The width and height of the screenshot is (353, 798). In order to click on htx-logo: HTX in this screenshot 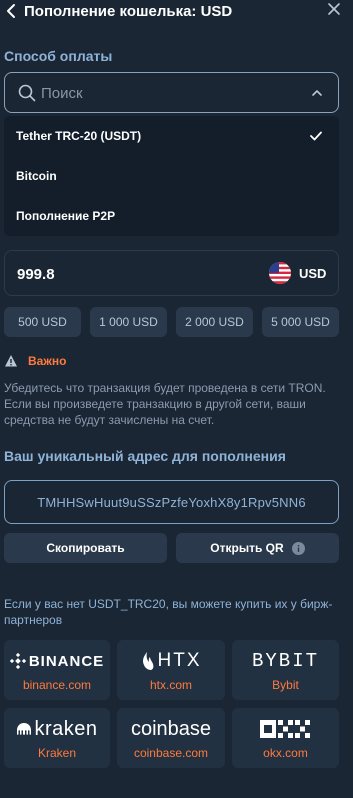, I will do `click(171, 661)`.